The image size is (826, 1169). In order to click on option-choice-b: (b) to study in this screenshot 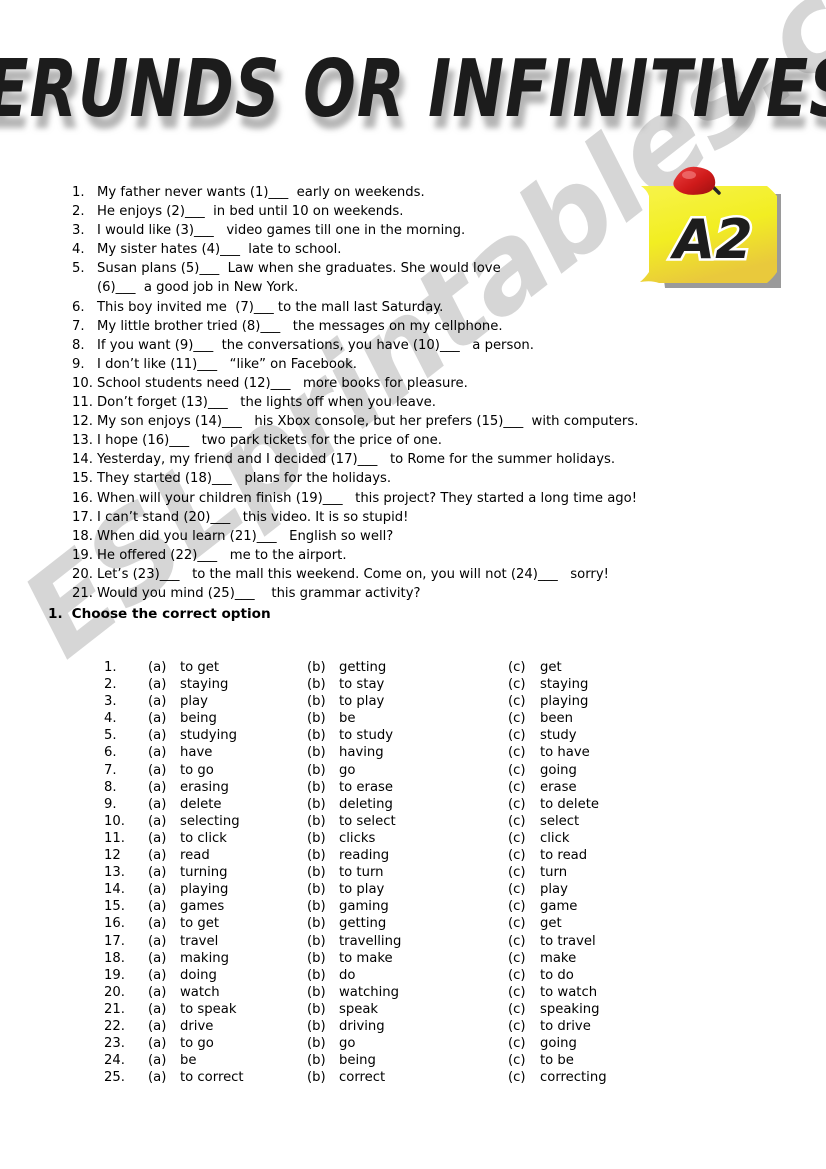, I will do `click(407, 735)`.